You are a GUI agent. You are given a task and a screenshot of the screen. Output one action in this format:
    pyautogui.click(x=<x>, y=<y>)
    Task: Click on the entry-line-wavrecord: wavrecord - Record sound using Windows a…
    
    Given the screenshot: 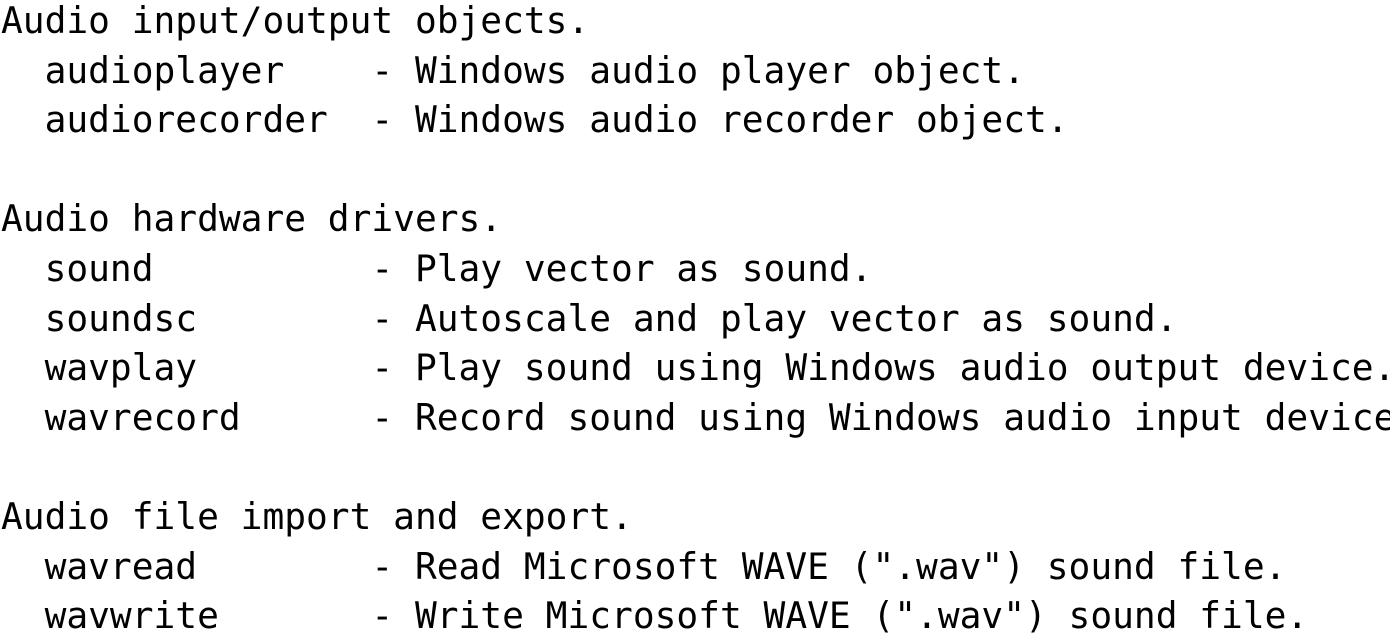 What is the action you would take?
    pyautogui.click(x=695, y=417)
    